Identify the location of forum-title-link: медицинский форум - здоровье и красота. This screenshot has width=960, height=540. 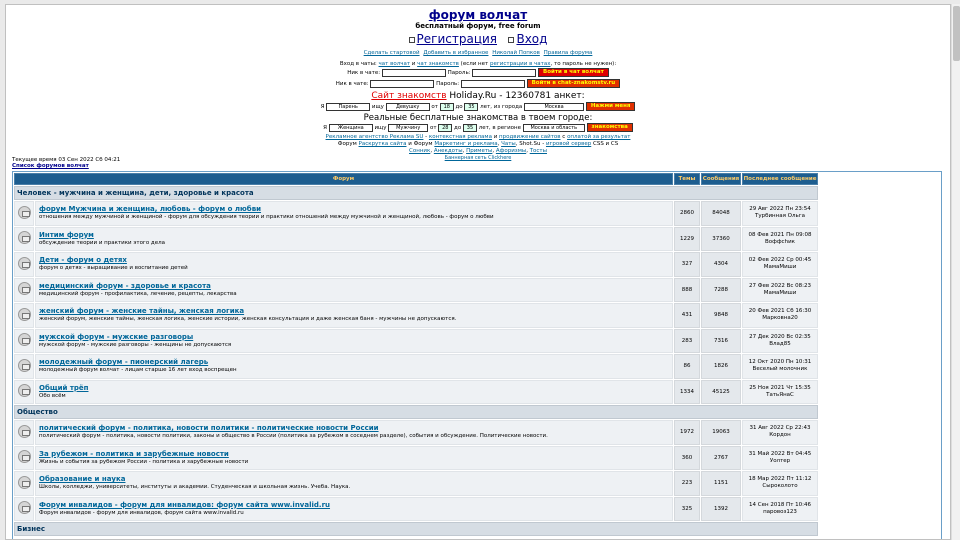
(355, 286).